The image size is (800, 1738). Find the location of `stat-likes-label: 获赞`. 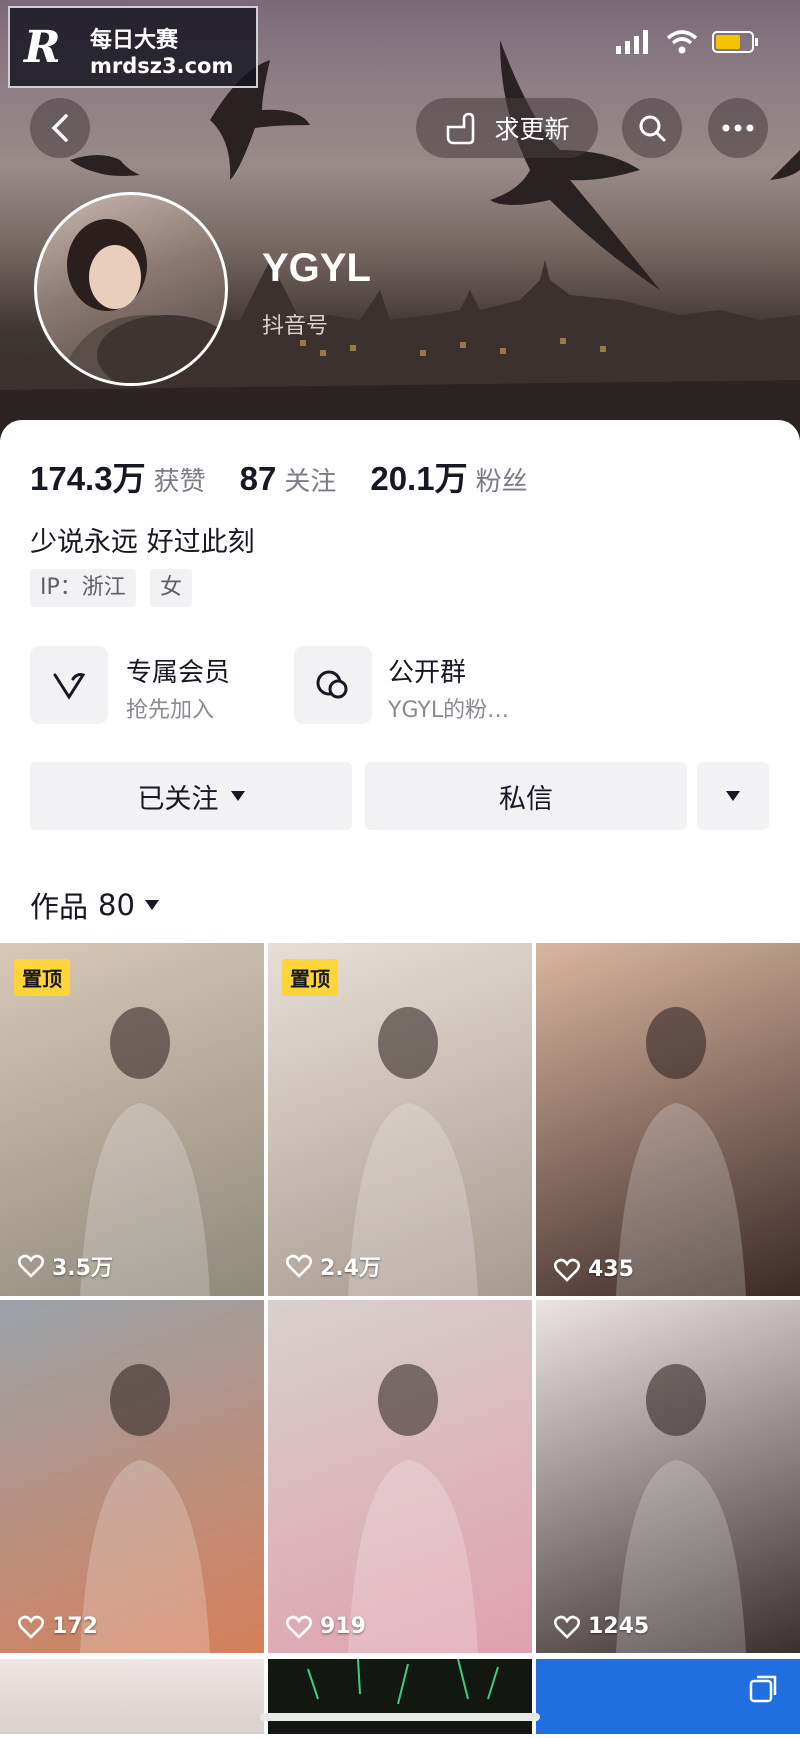

stat-likes-label: 获赞 is located at coordinates (179, 482).